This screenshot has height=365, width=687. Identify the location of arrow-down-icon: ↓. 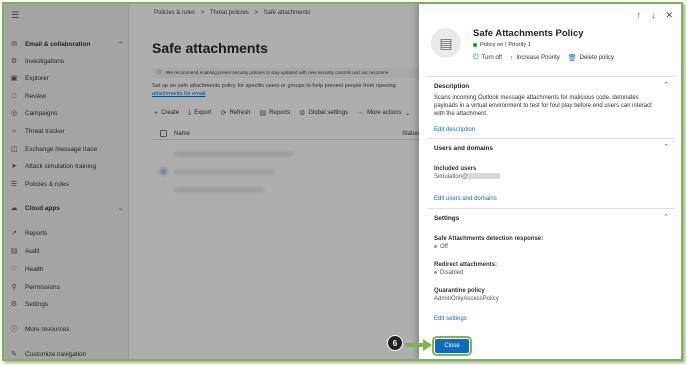
(653, 15).